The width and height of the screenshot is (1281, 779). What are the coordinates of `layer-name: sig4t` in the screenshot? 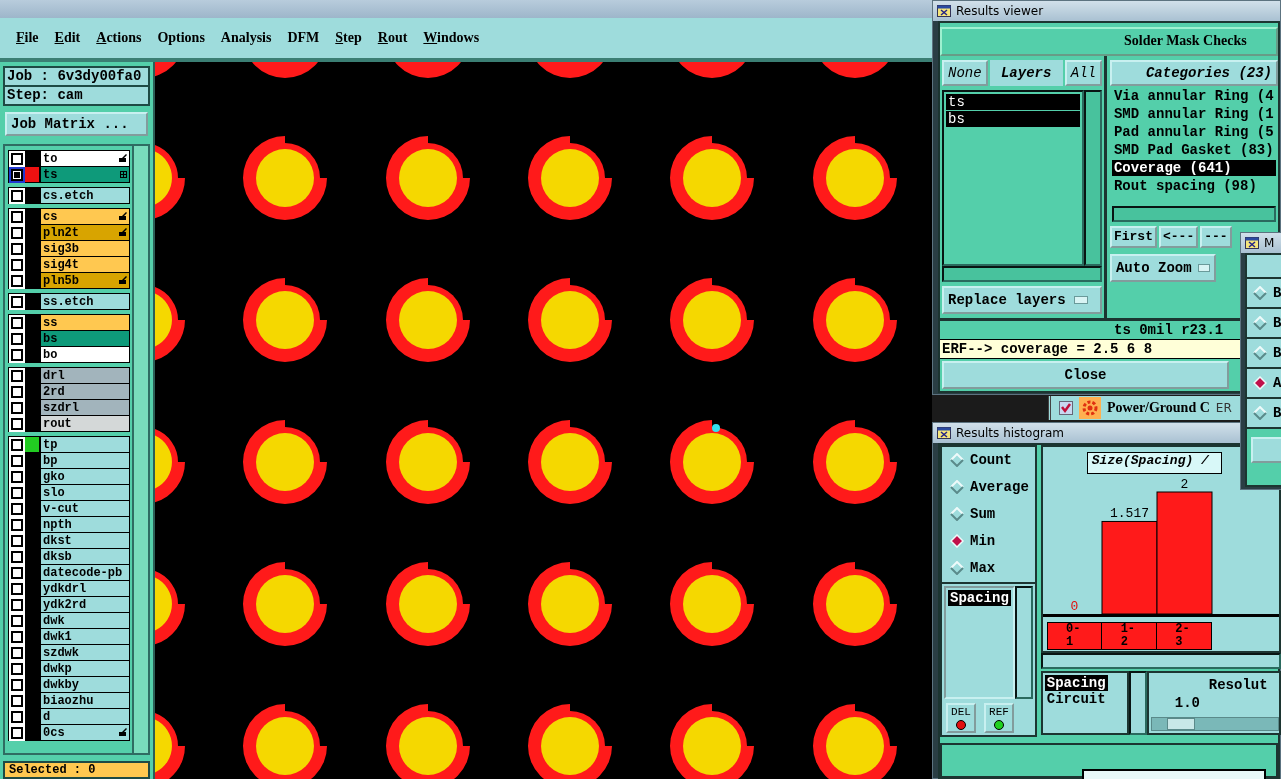 It's located at (85, 264).